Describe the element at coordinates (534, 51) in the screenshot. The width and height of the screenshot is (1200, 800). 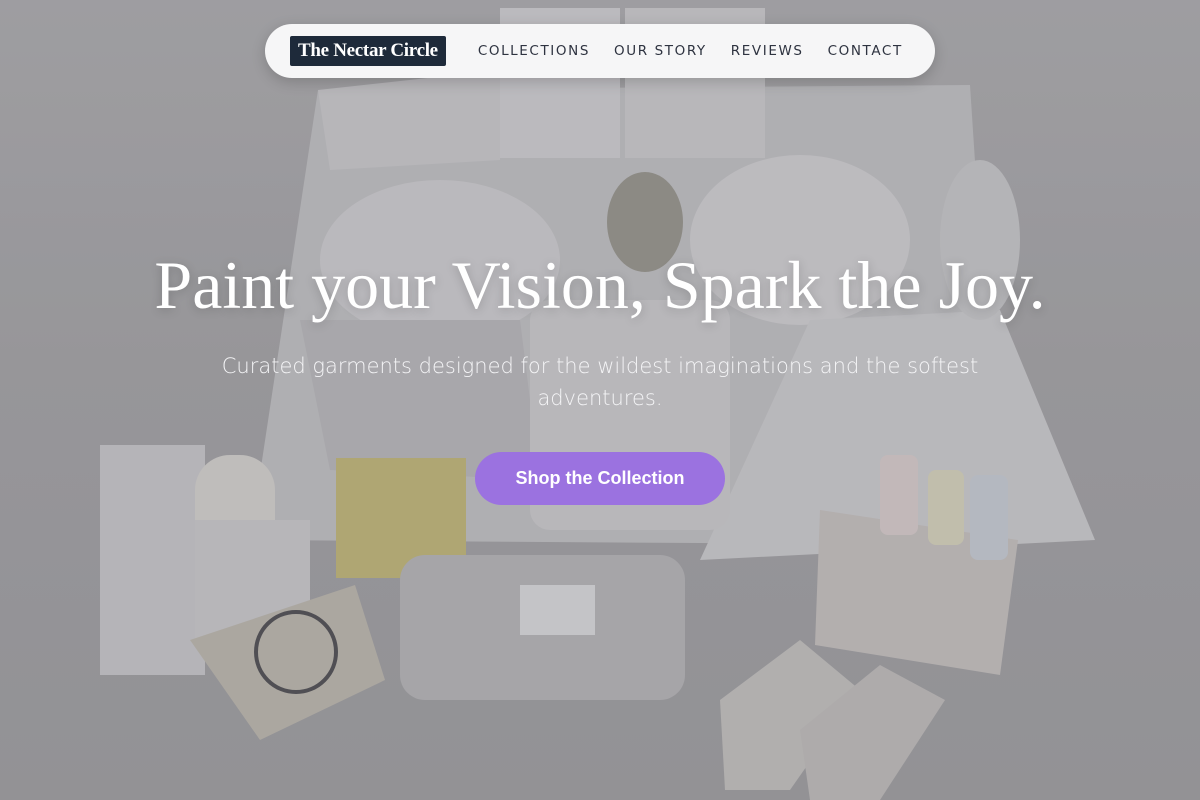
I see `nav-link-collections: COLLECTIONS` at that location.